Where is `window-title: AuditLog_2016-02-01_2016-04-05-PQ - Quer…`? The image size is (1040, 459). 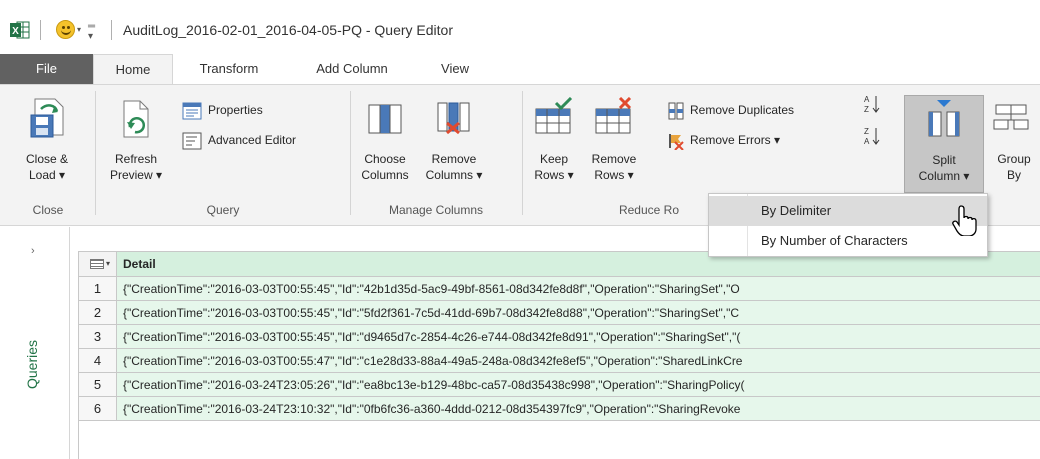
window-title: AuditLog_2016-02-01_2016-04-05-PQ - Quer… is located at coordinates (288, 30).